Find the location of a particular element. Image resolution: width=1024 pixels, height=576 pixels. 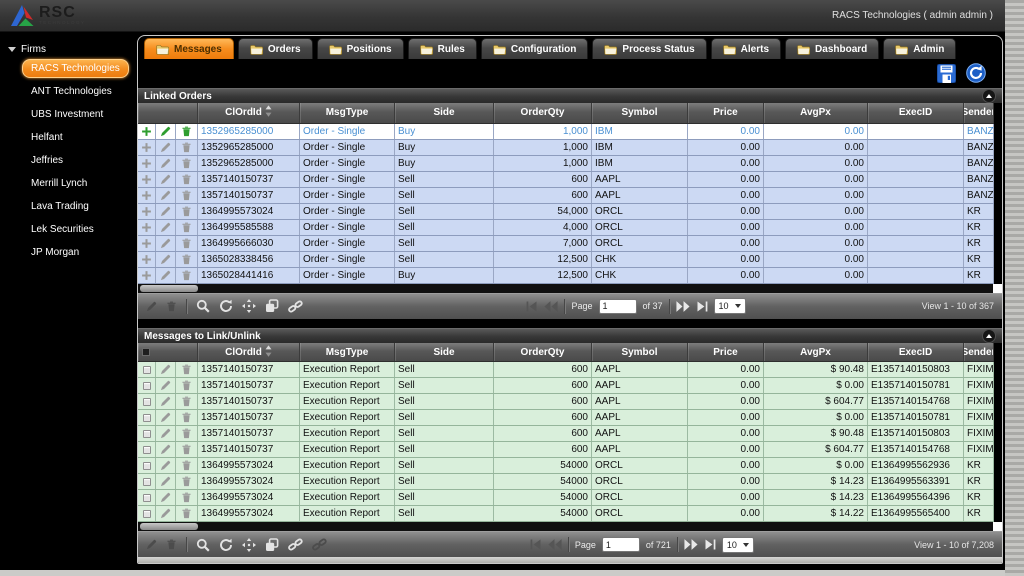

save-icon is located at coordinates (946, 73).